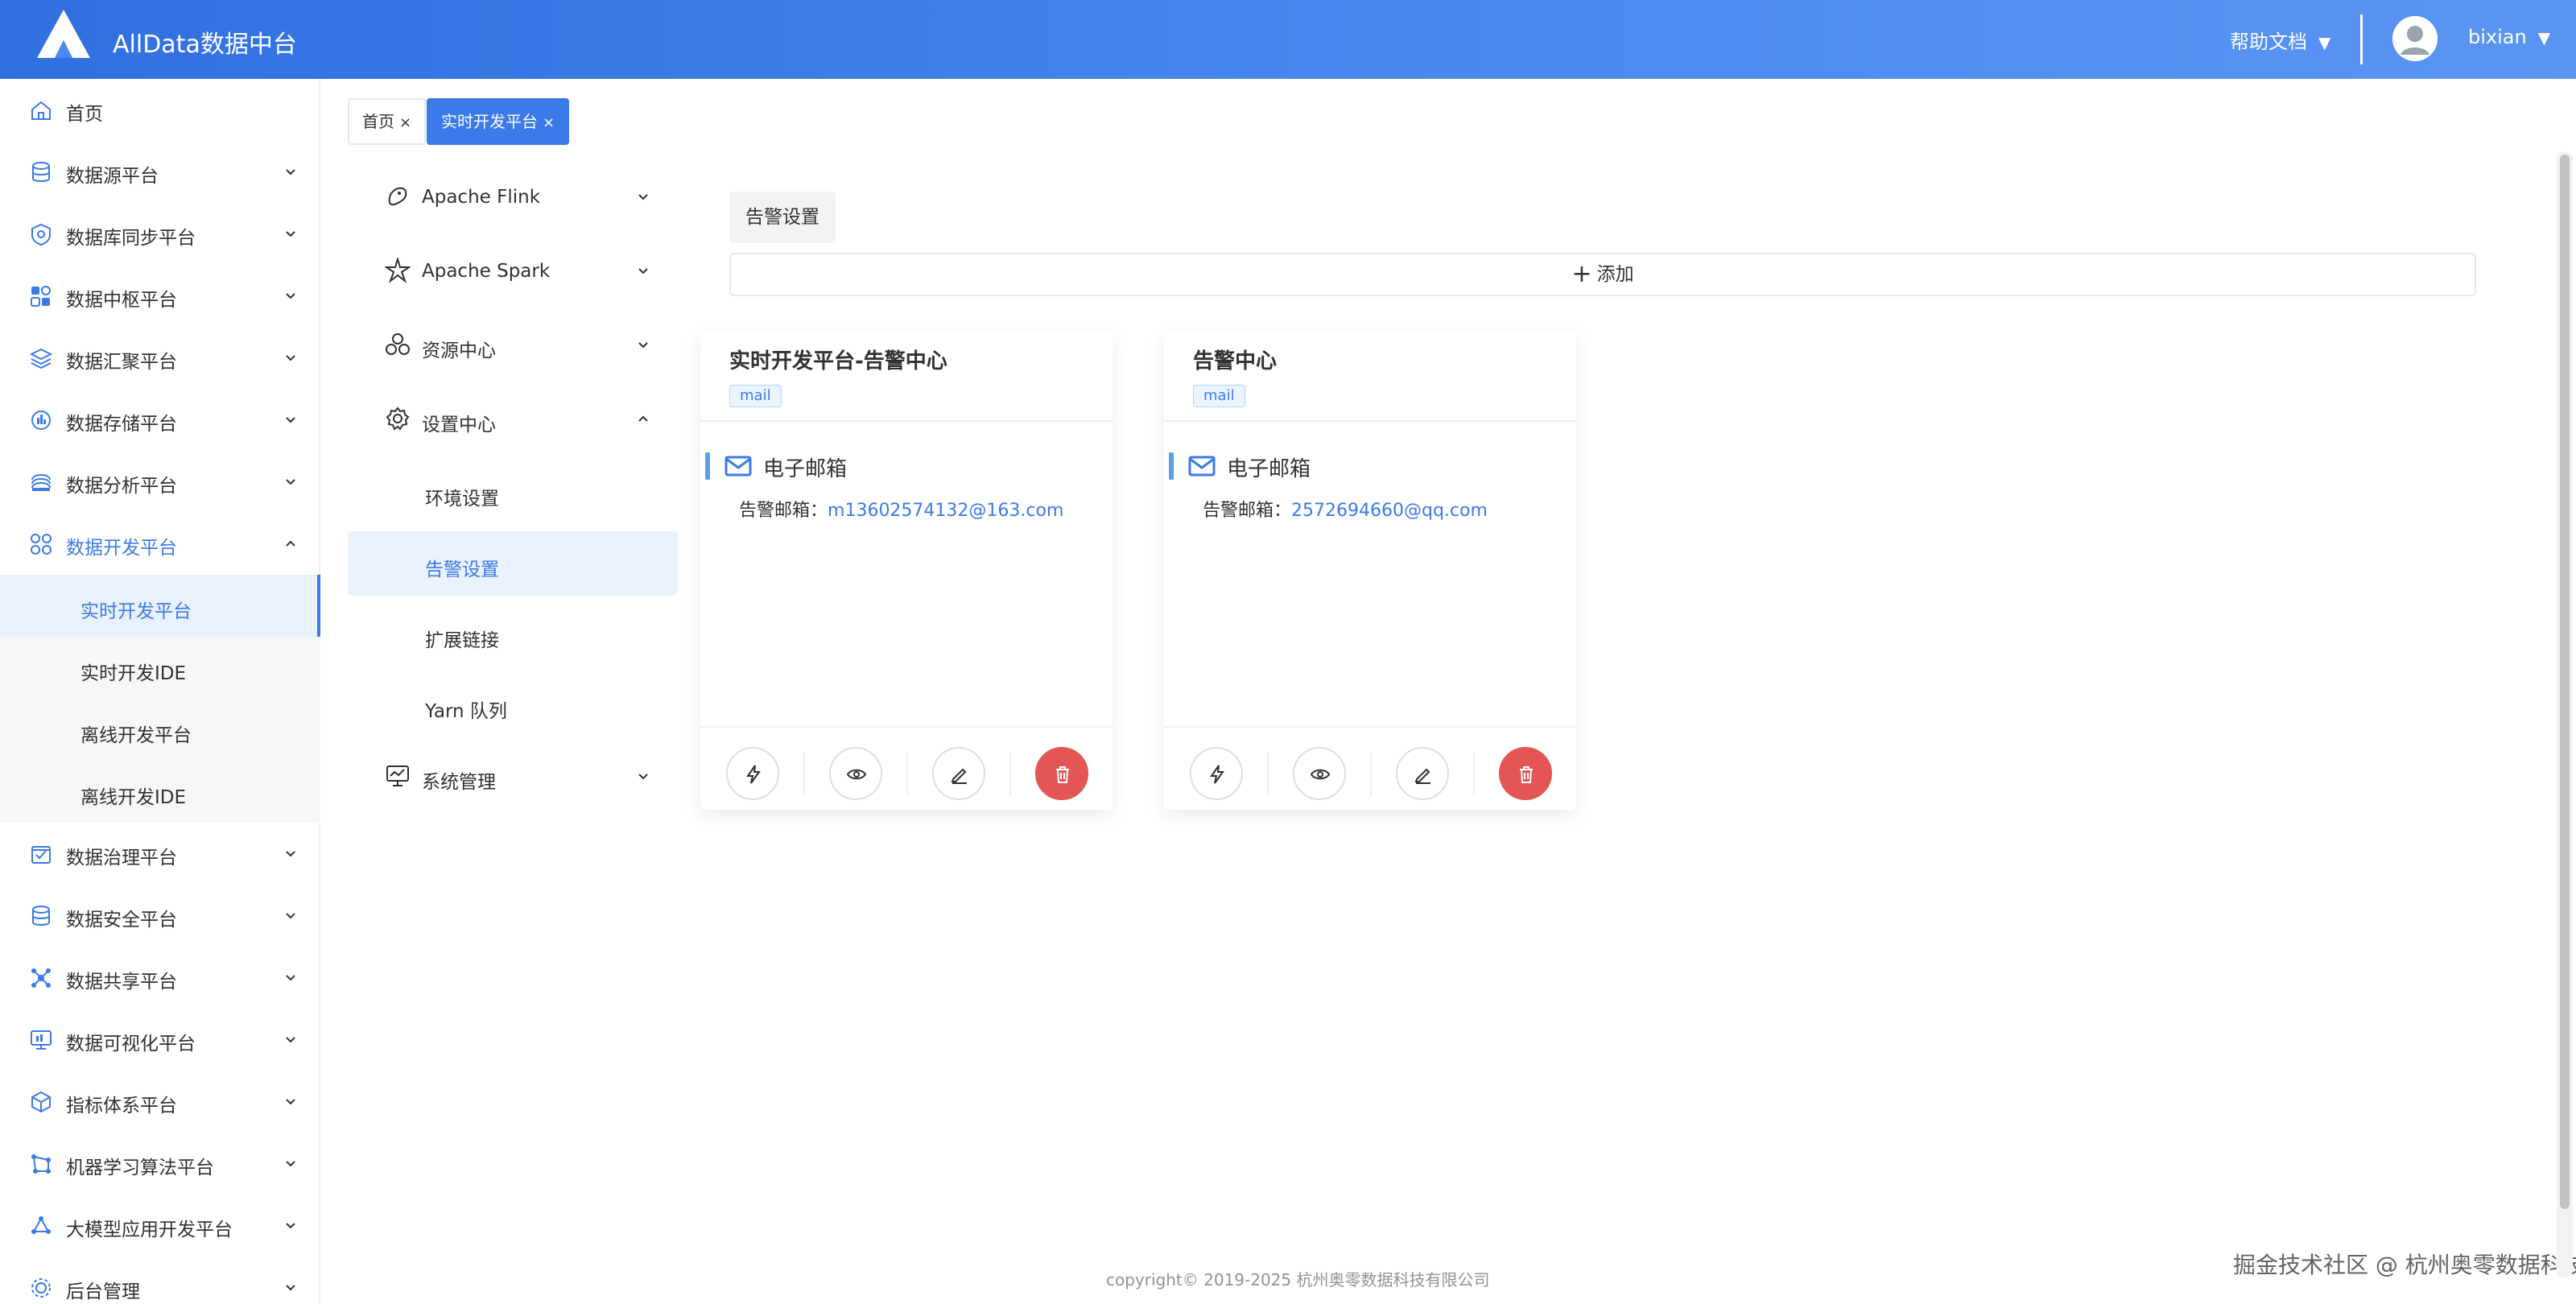 This screenshot has height=1304, width=2576. I want to click on metrics-icon, so click(41, 1102).